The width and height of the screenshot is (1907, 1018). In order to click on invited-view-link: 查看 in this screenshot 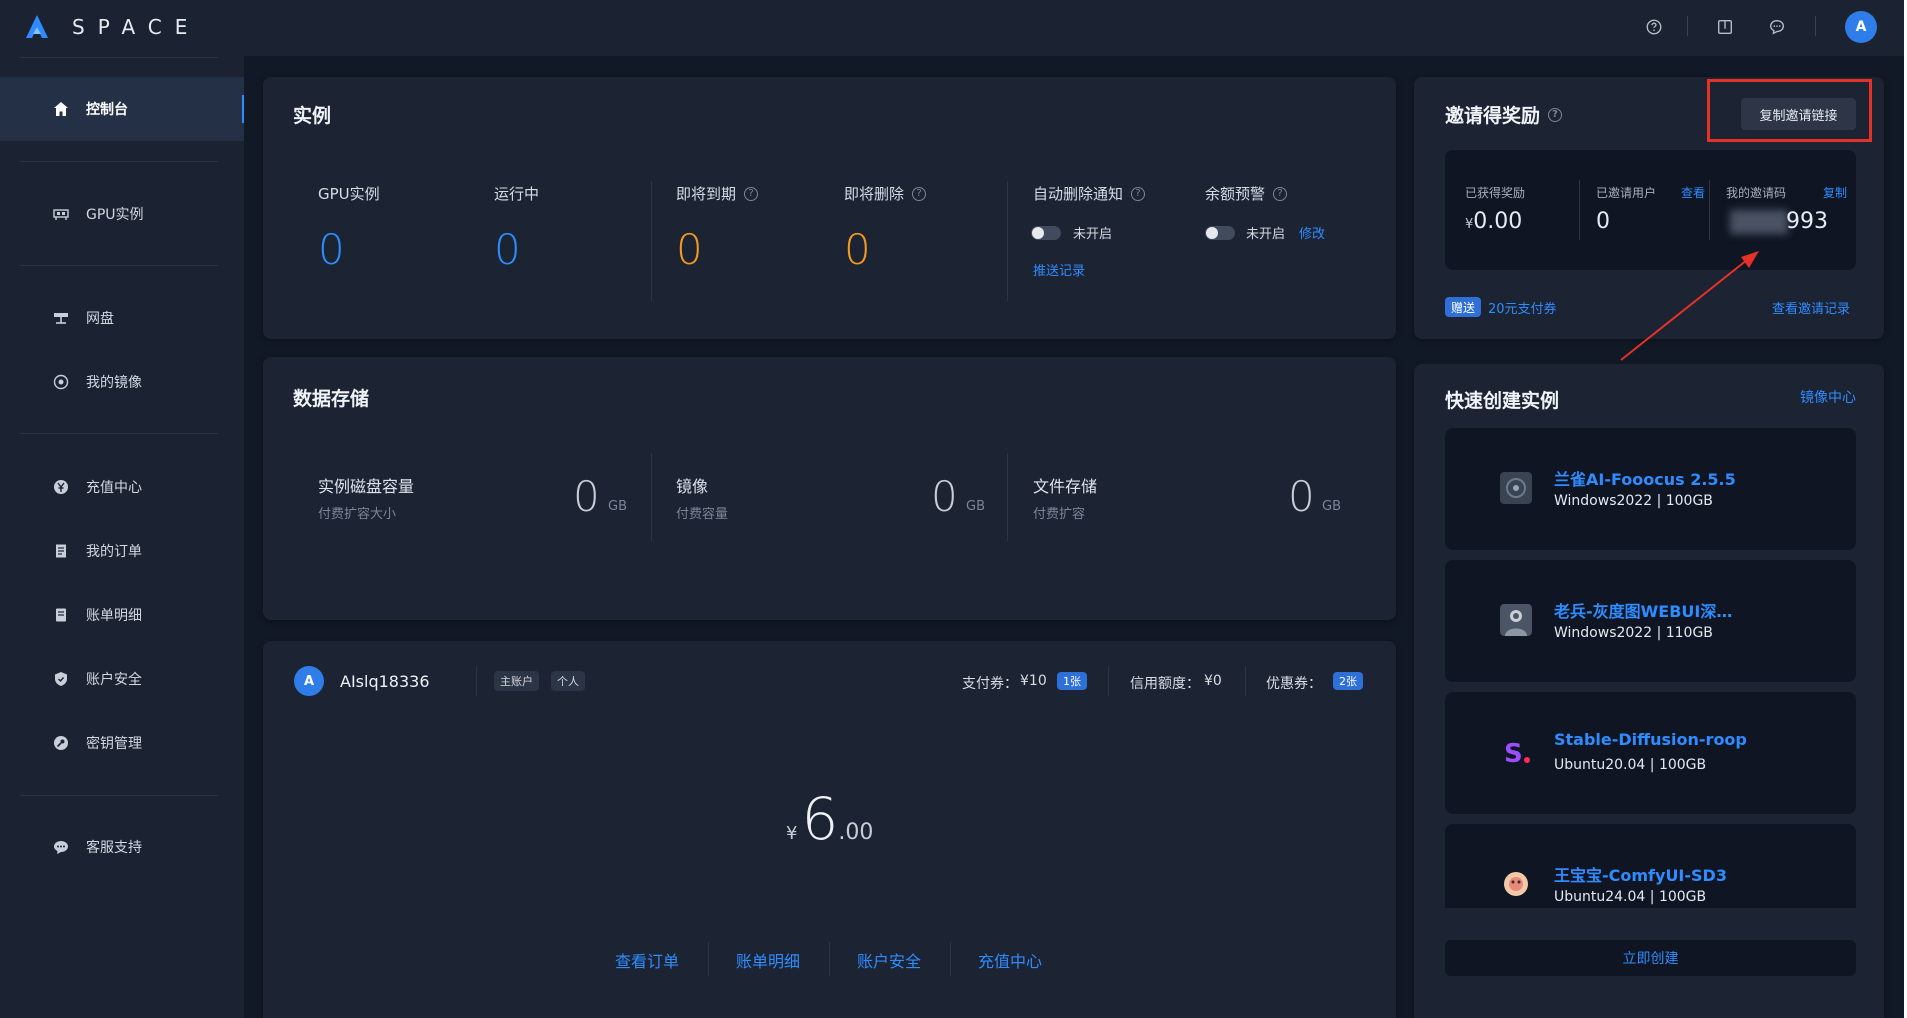, I will do `click(1693, 192)`.